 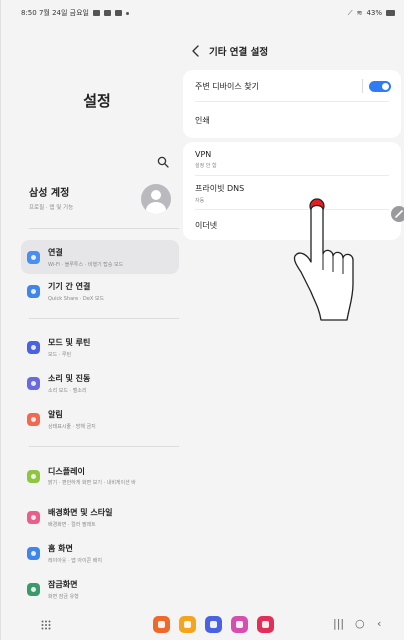 I want to click on gallery-notification-icon, so click(x=96, y=13).